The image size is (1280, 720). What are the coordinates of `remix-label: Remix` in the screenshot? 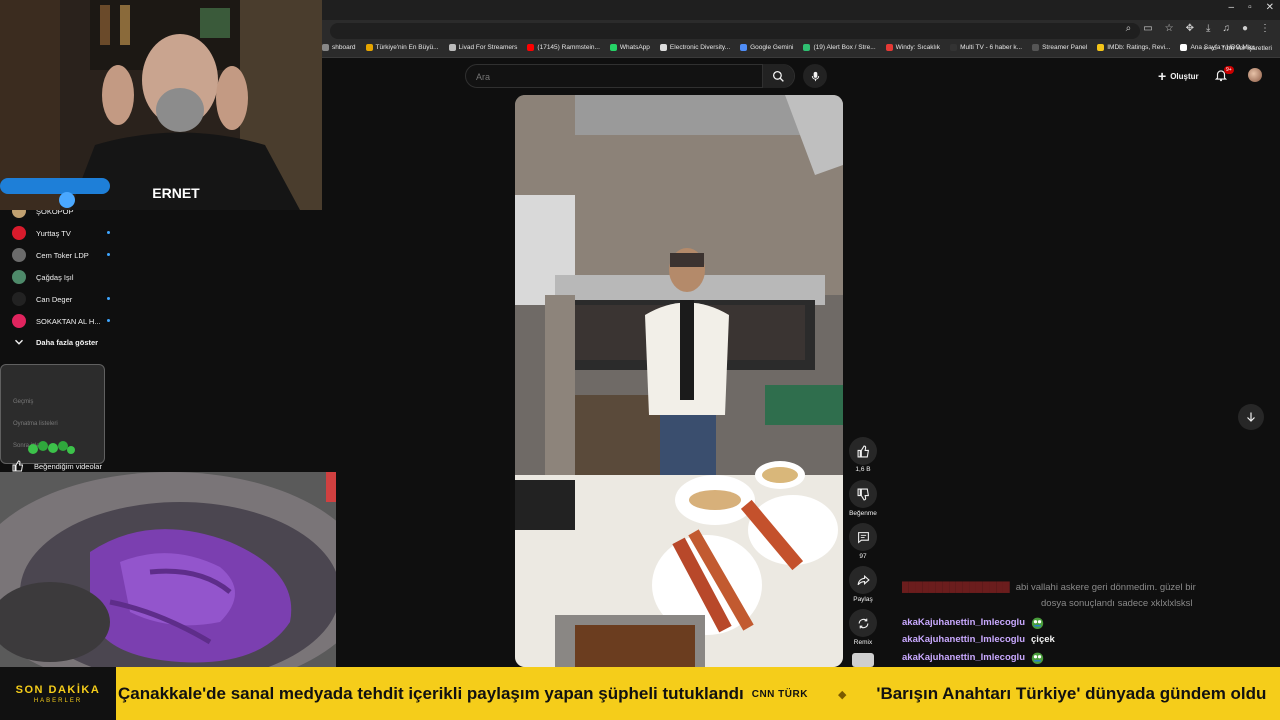 It's located at (863, 642).